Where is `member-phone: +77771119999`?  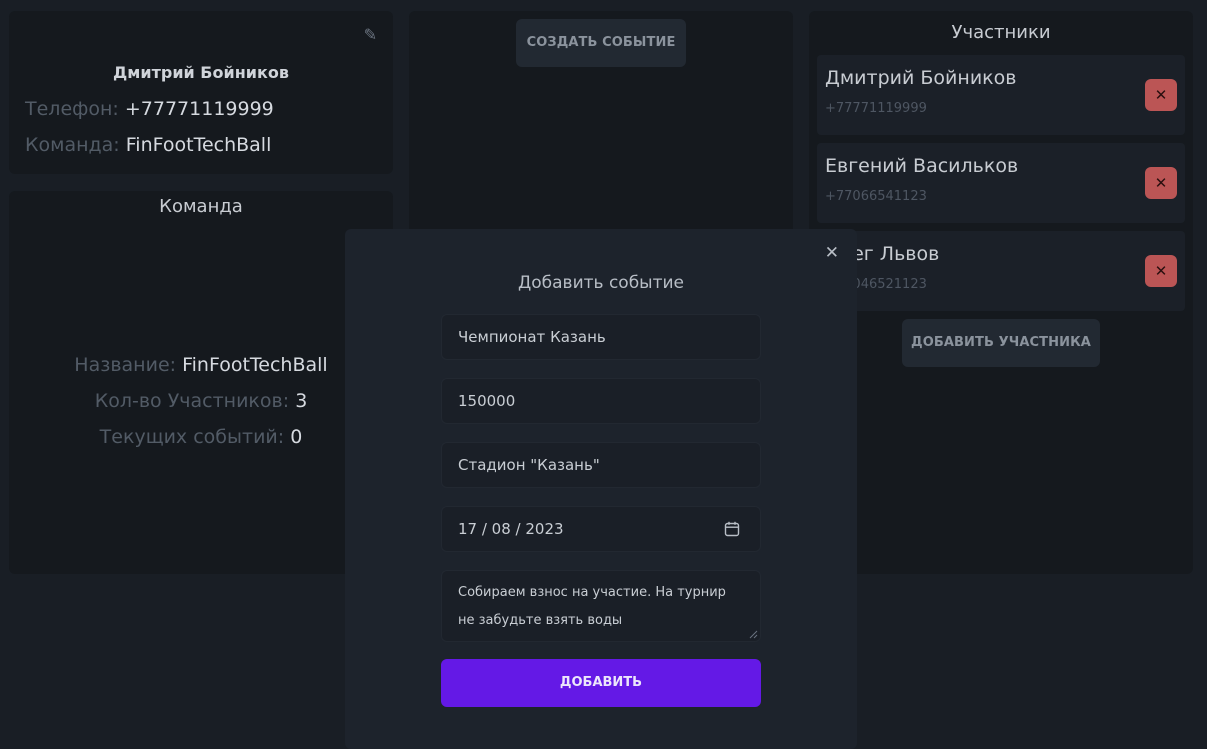
member-phone: +77771119999 is located at coordinates (876, 108).